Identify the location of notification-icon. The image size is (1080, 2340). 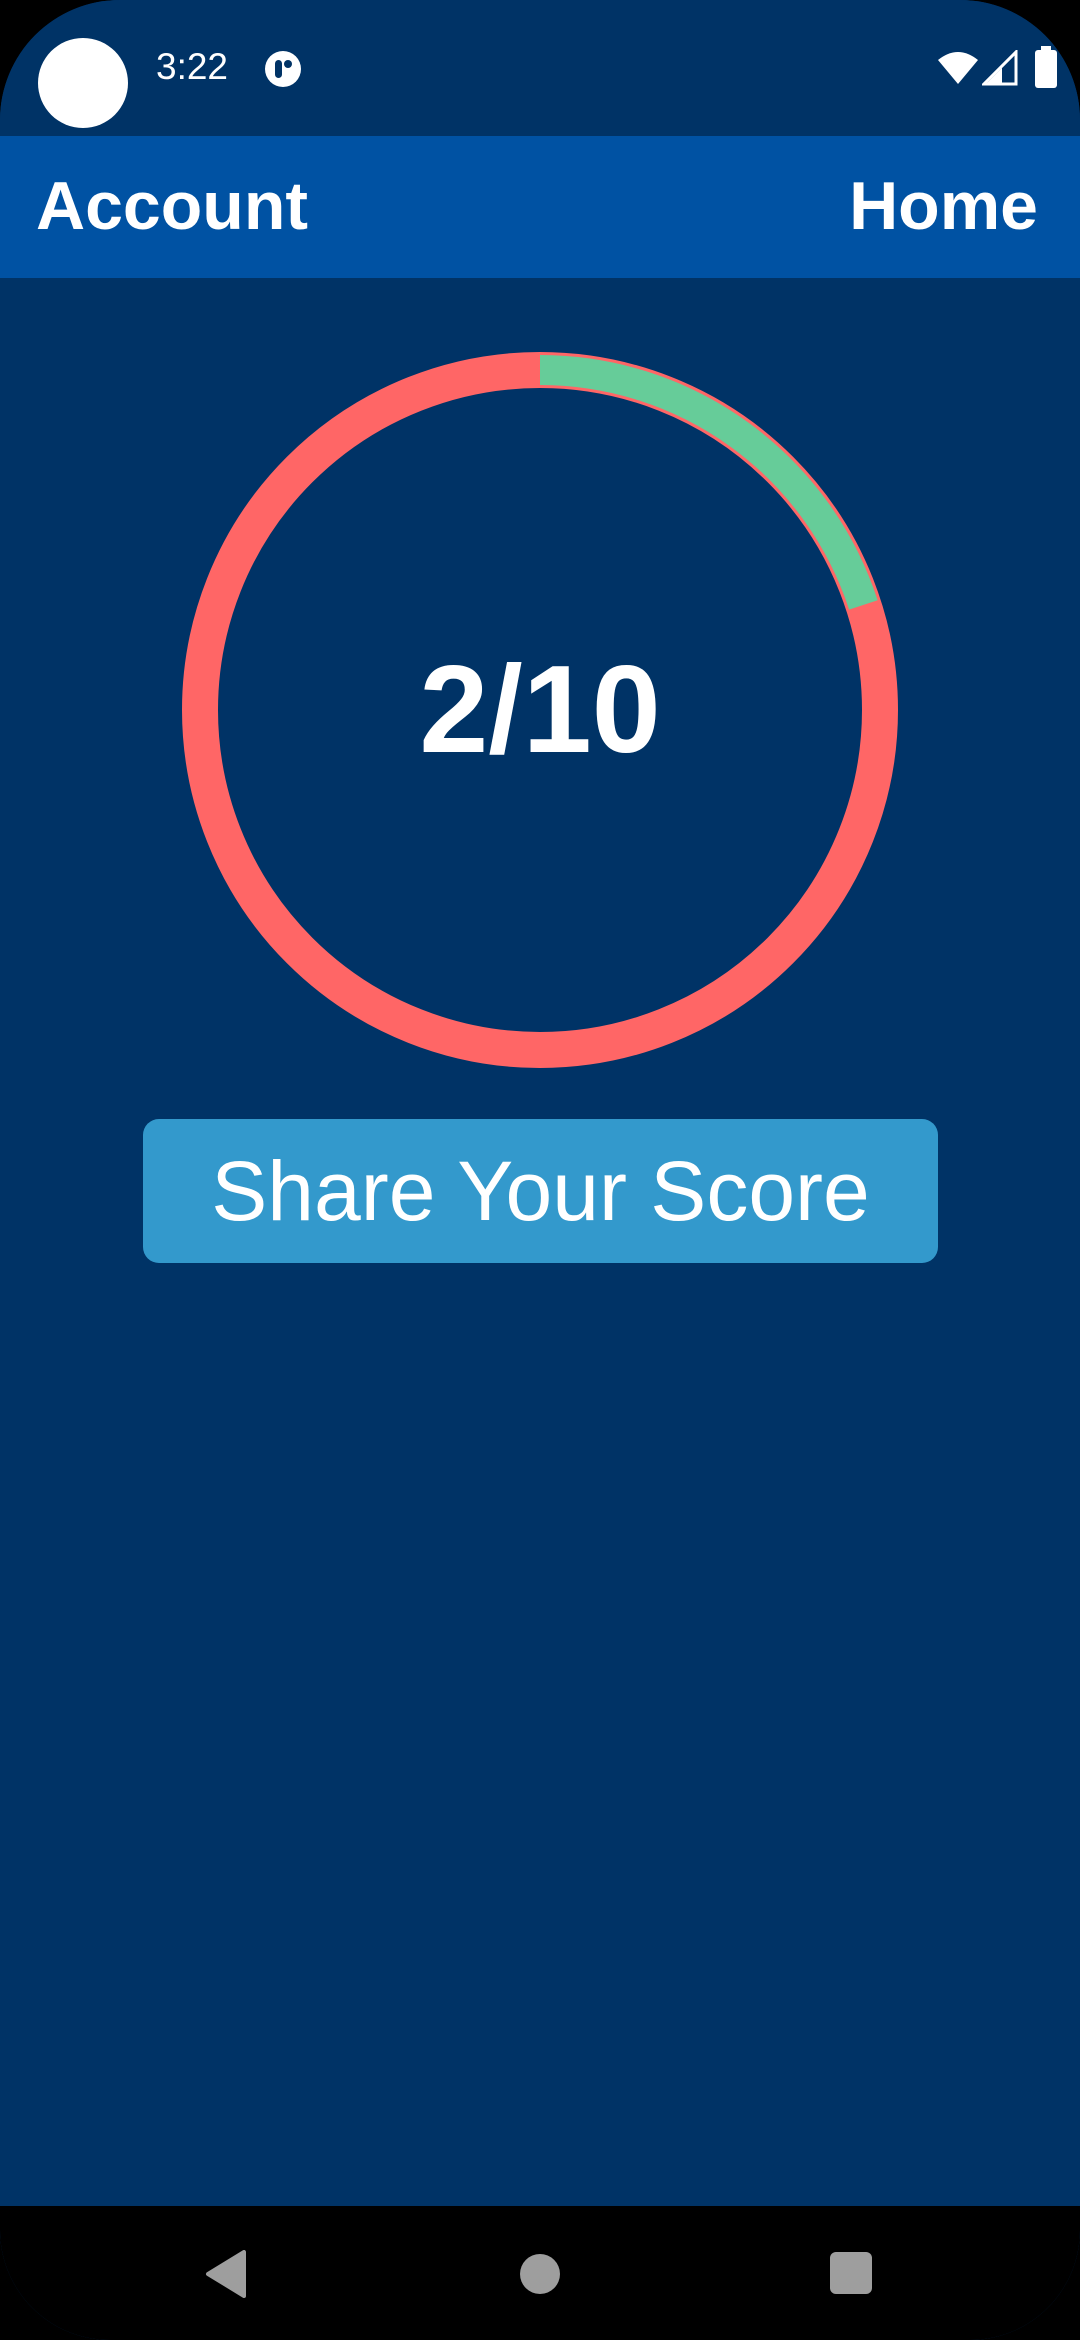
(283, 69).